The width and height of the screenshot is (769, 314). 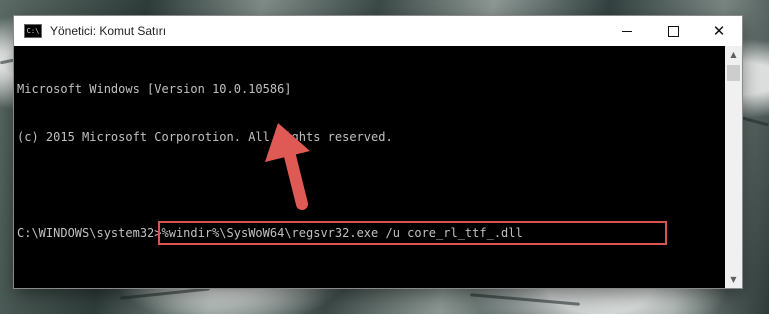 I want to click on minimize-icon, so click(x=627, y=31).